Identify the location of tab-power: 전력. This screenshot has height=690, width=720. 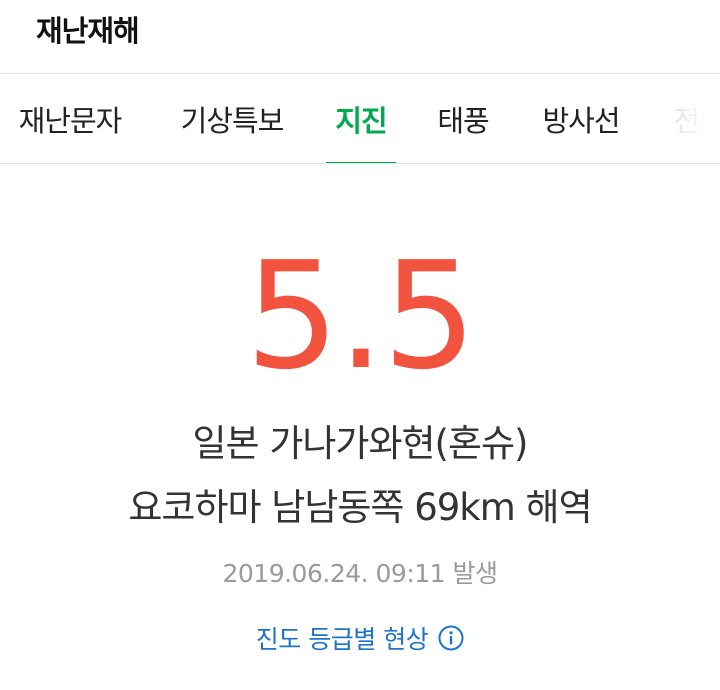
(692, 118).